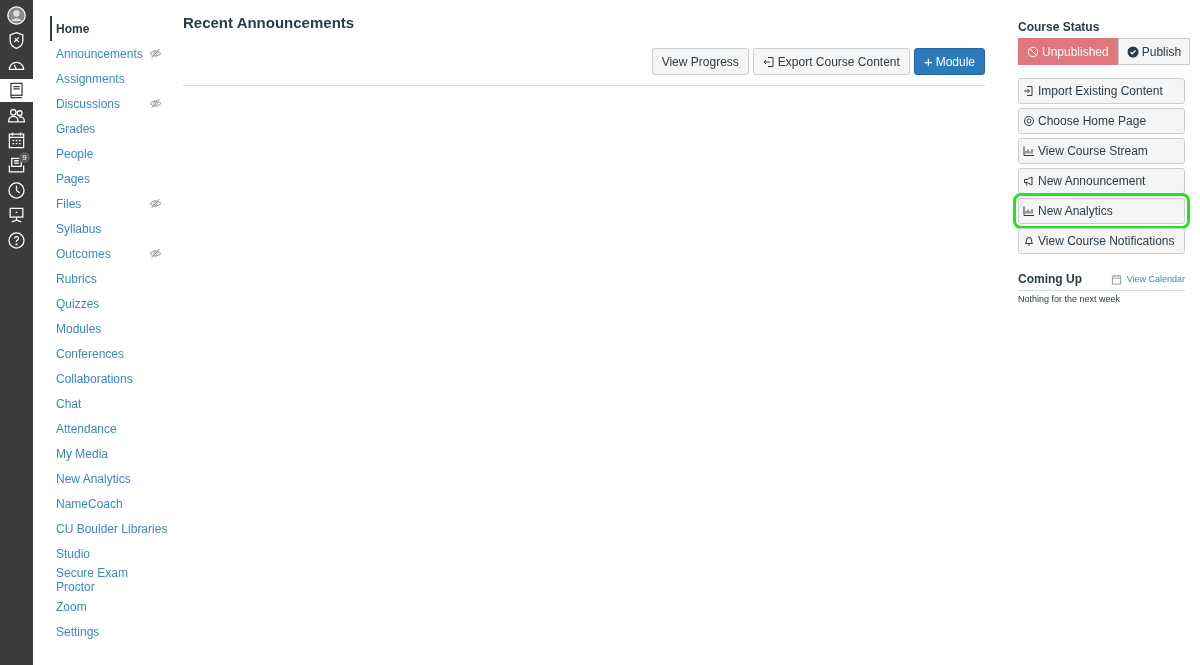 The width and height of the screenshot is (1200, 665). I want to click on help-icon, so click(16, 240).